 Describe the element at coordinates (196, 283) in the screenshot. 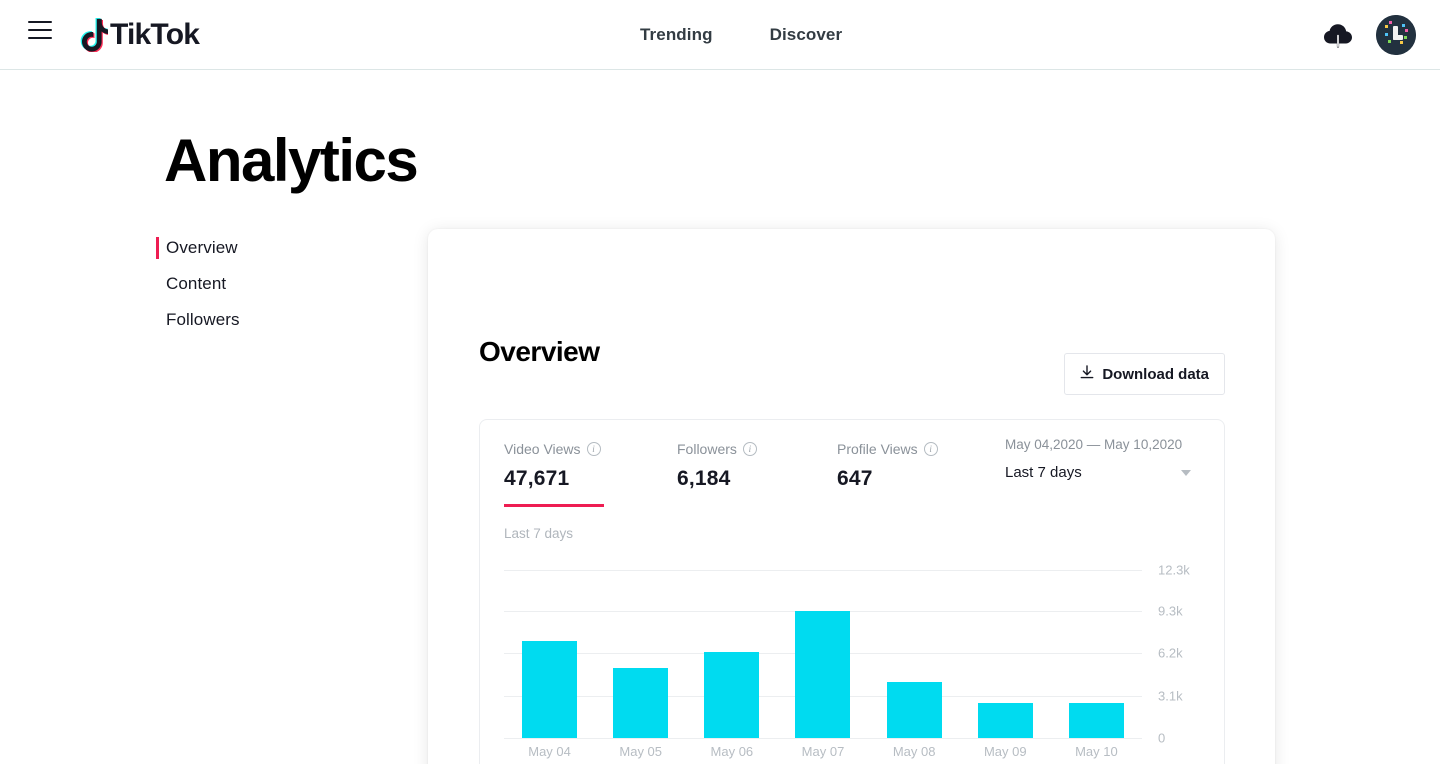

I see `sidebar-item-label: Content` at that location.